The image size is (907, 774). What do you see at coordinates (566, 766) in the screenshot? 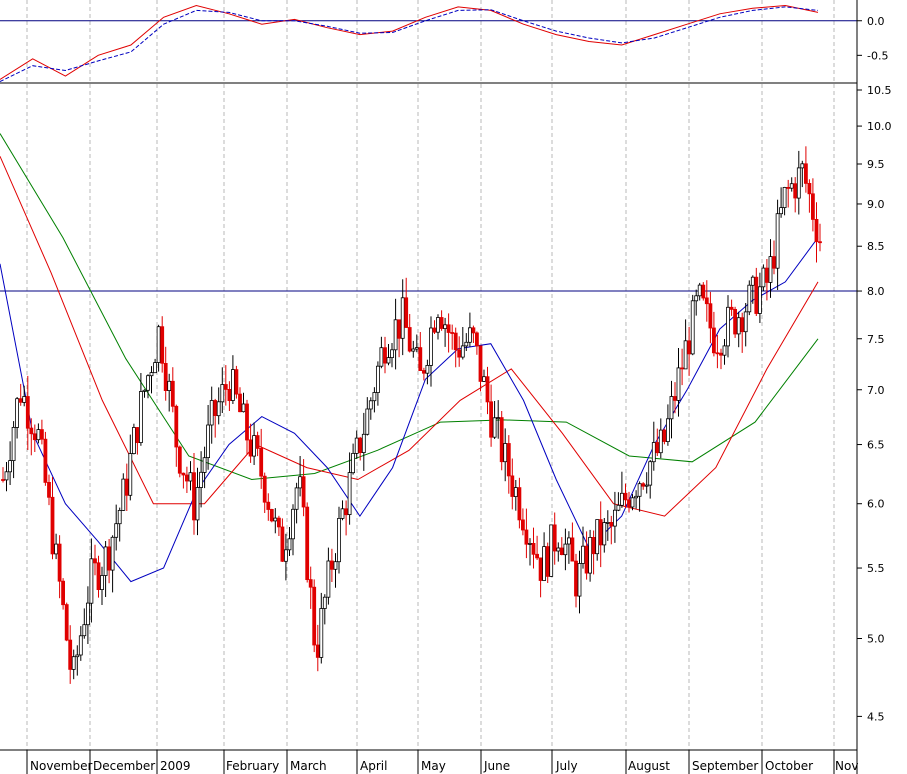
I see `month-label: July` at bounding box center [566, 766].